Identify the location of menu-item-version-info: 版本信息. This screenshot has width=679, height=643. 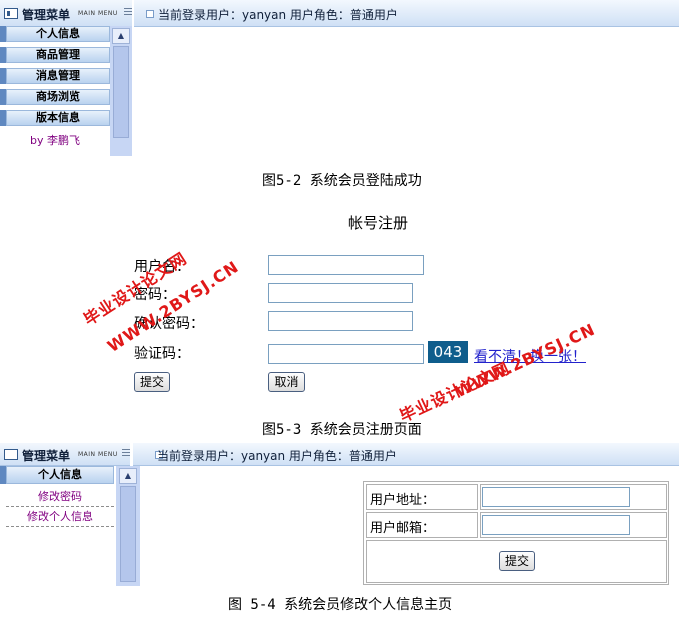
(58, 118).